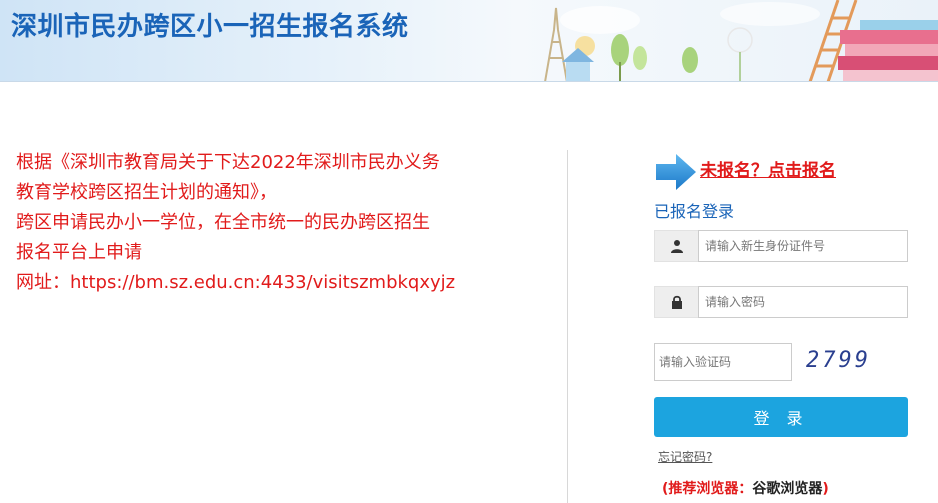 Image resolution: width=938 pixels, height=503 pixels. I want to click on browser-tip: (推荐浏览器：谷歌浏览器), so click(745, 488).